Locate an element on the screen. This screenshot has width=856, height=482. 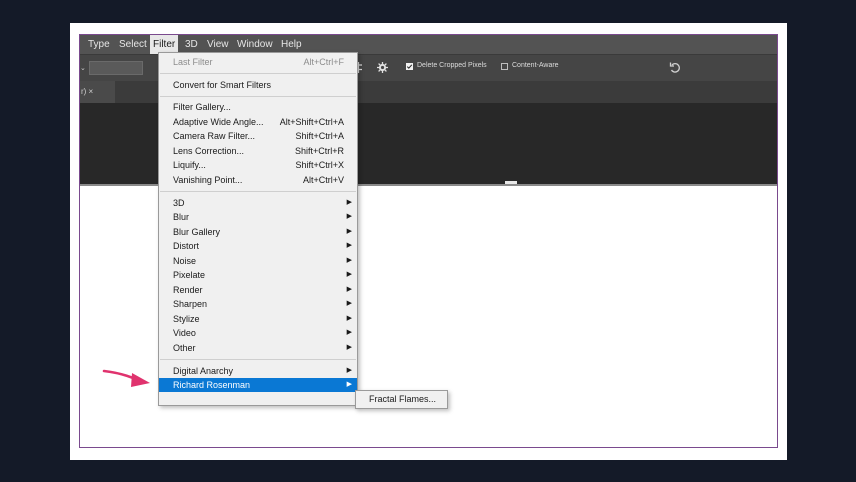
reset-icon is located at coordinates (675, 67).